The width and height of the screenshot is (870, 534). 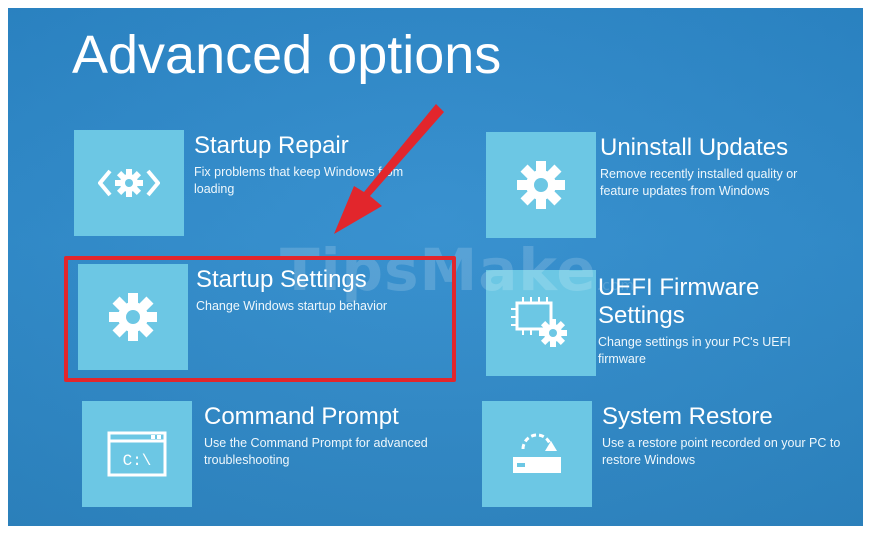 I want to click on code-brackets-gear-icon, so click(x=129, y=183).